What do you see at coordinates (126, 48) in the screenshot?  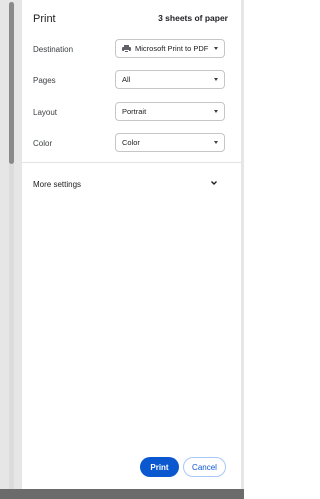 I see `printer-icon` at bounding box center [126, 48].